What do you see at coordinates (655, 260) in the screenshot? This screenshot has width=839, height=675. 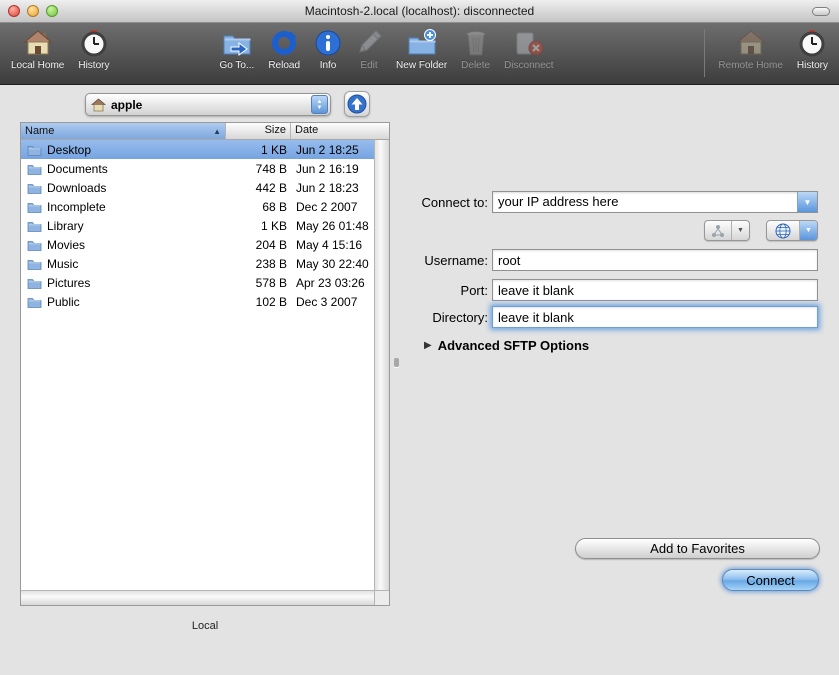 I see `username-field` at bounding box center [655, 260].